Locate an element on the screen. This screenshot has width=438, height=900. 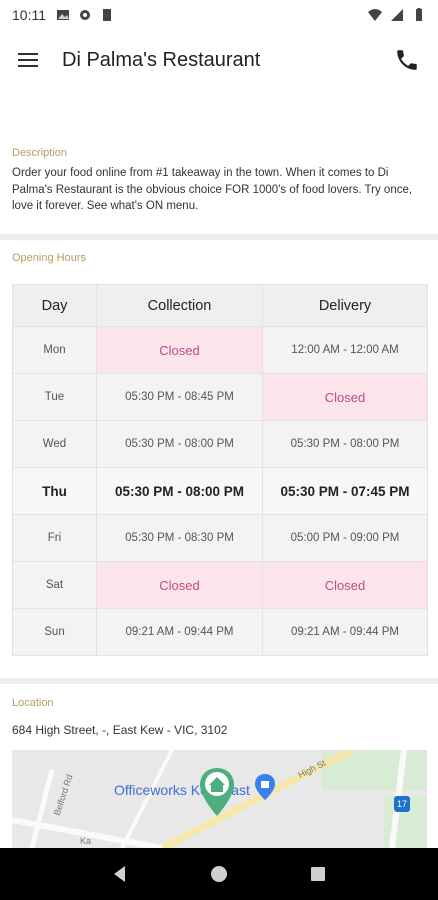
home-icon is located at coordinates (219, 874).